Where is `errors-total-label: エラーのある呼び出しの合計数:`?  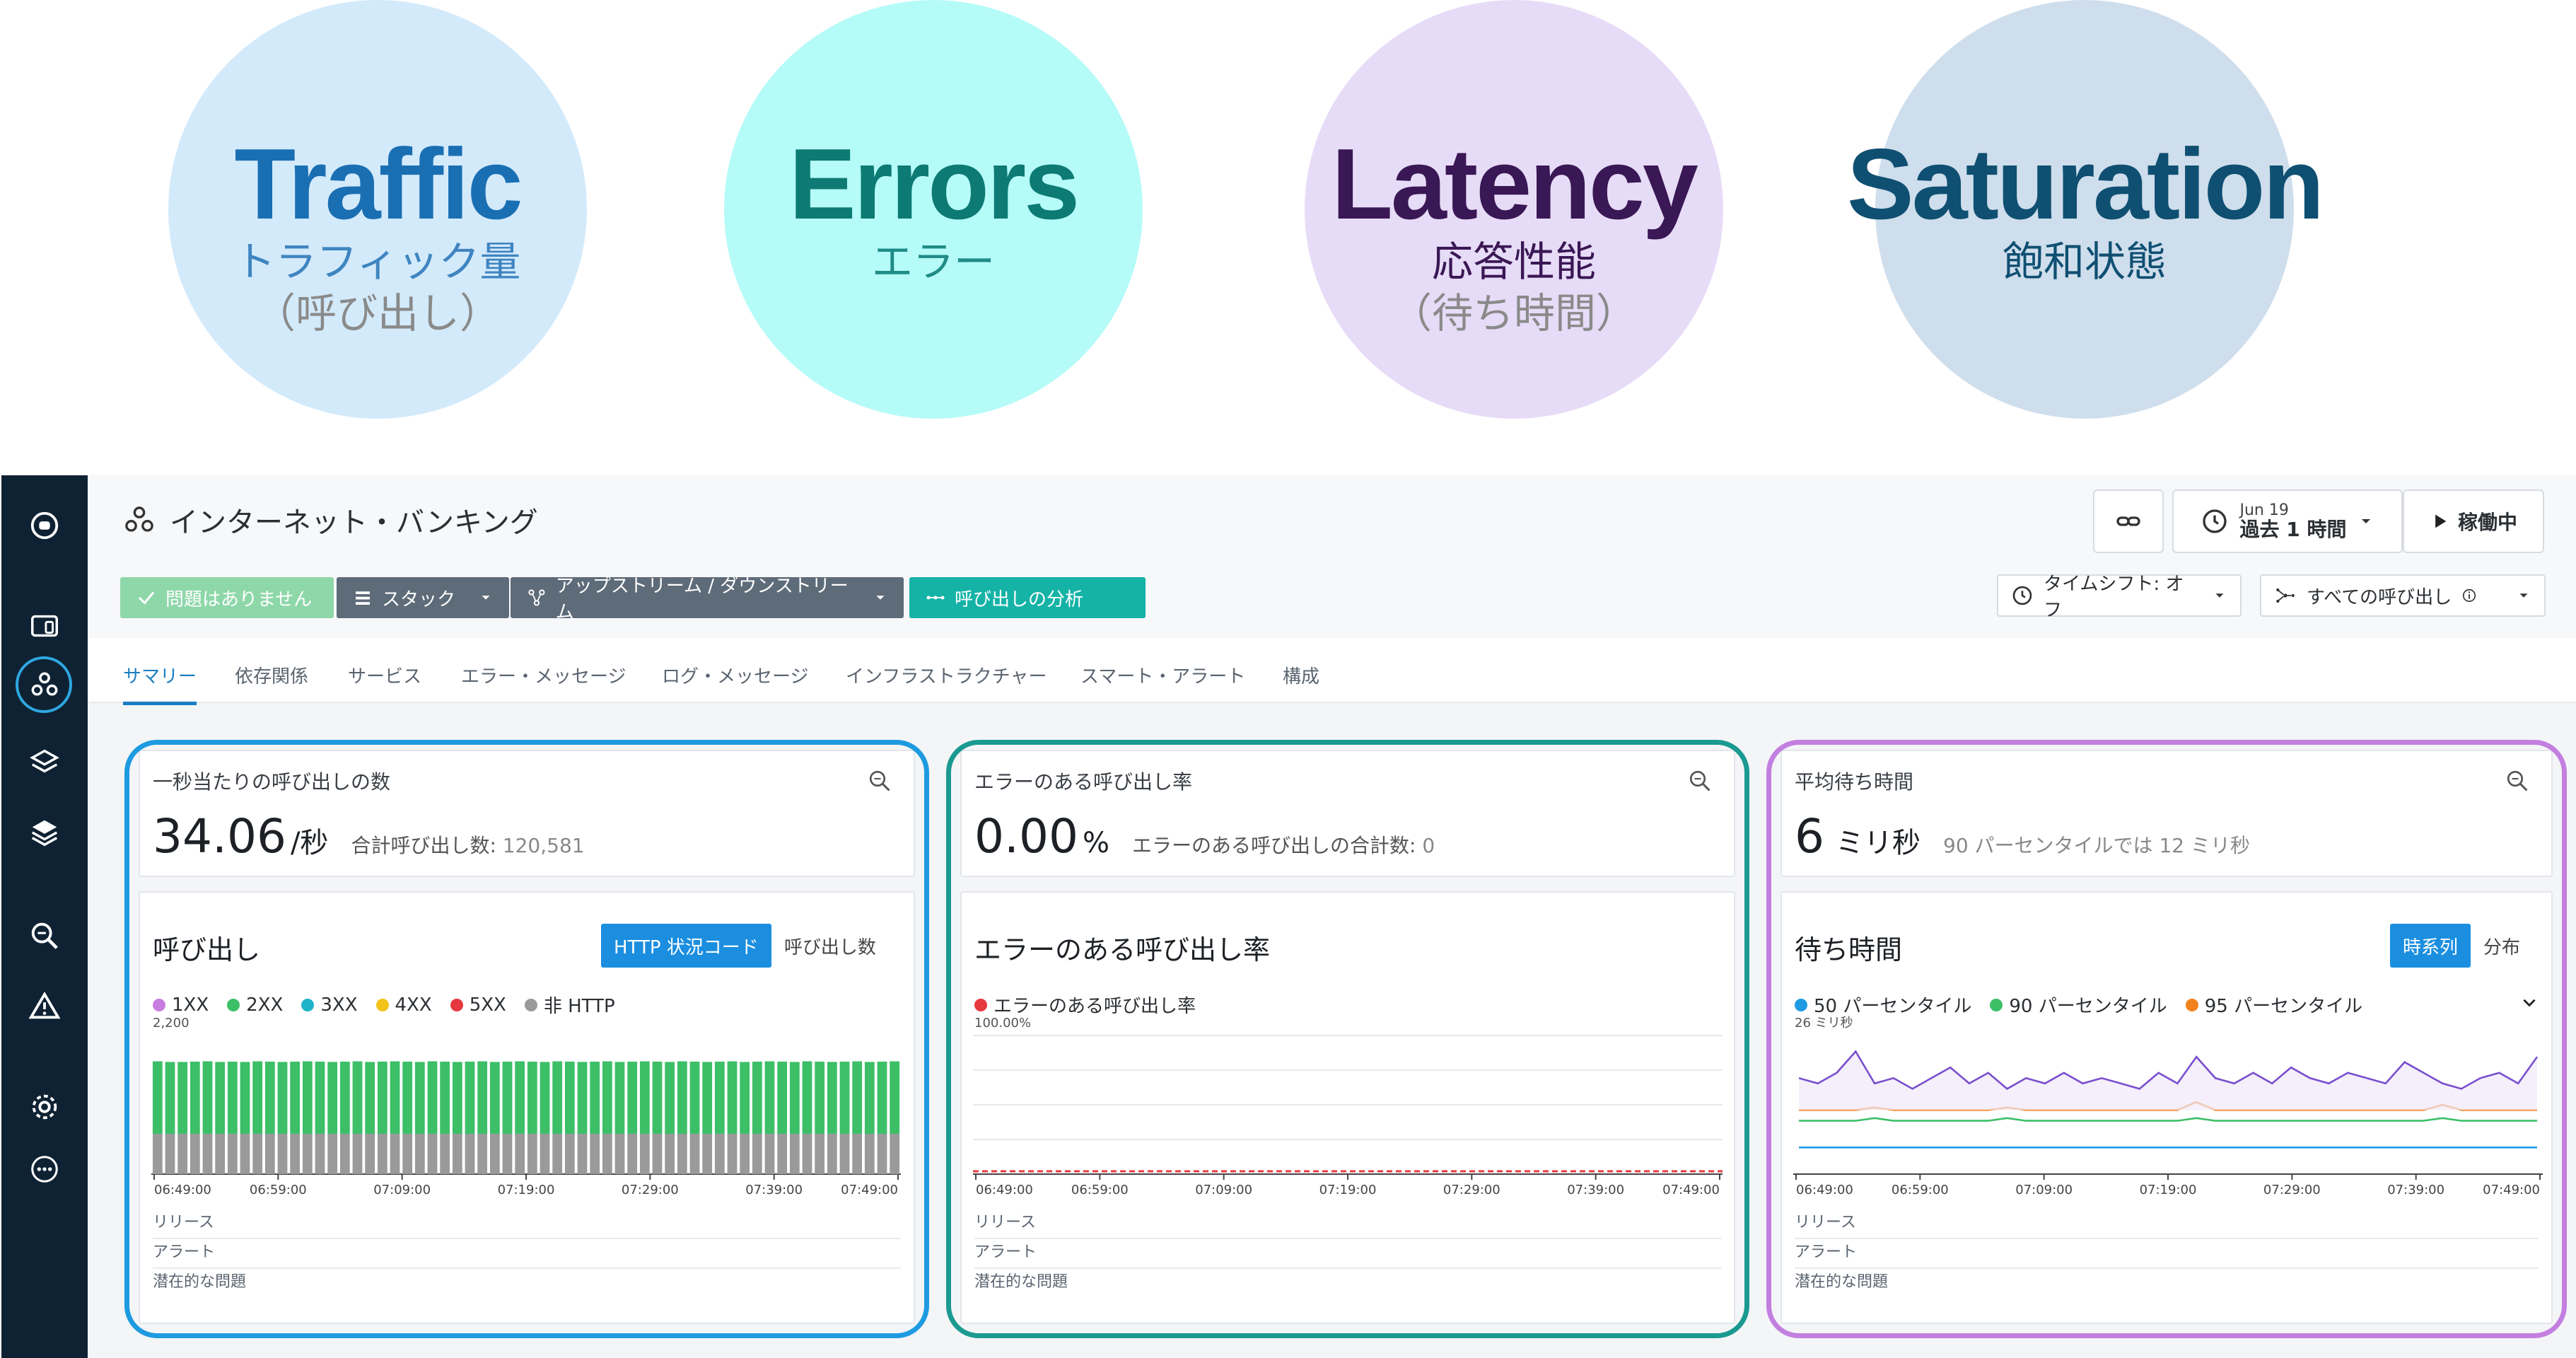 errors-total-label: エラーのある呼び出しの合計数: is located at coordinates (1273, 845).